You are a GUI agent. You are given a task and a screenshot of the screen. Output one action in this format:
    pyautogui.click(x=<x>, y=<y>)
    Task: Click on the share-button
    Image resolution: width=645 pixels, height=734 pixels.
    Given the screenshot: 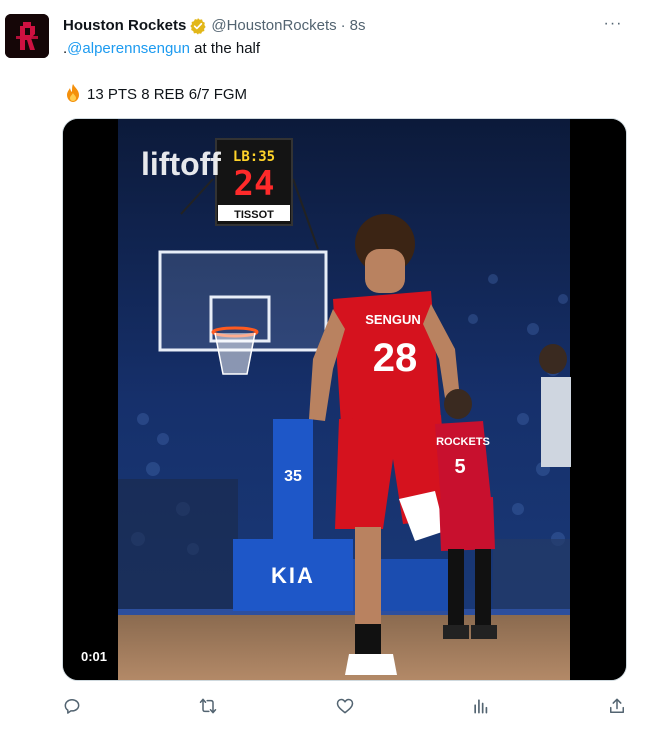 What is the action you would take?
    pyautogui.click(x=617, y=706)
    